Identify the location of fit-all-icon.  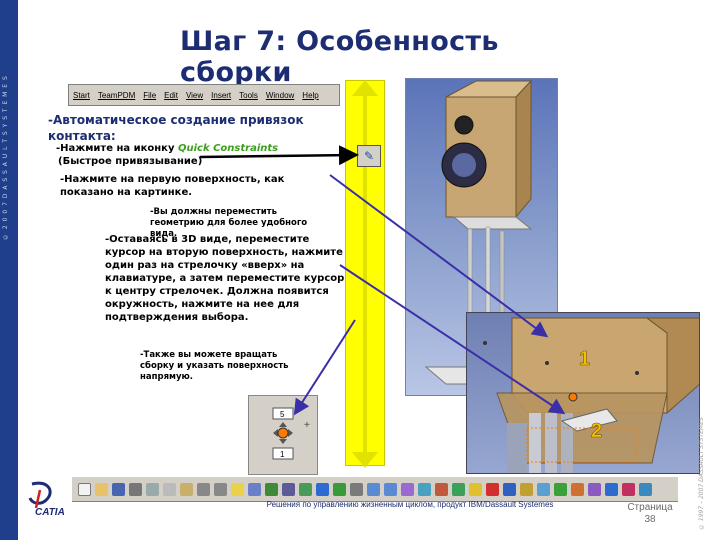
(322, 489).